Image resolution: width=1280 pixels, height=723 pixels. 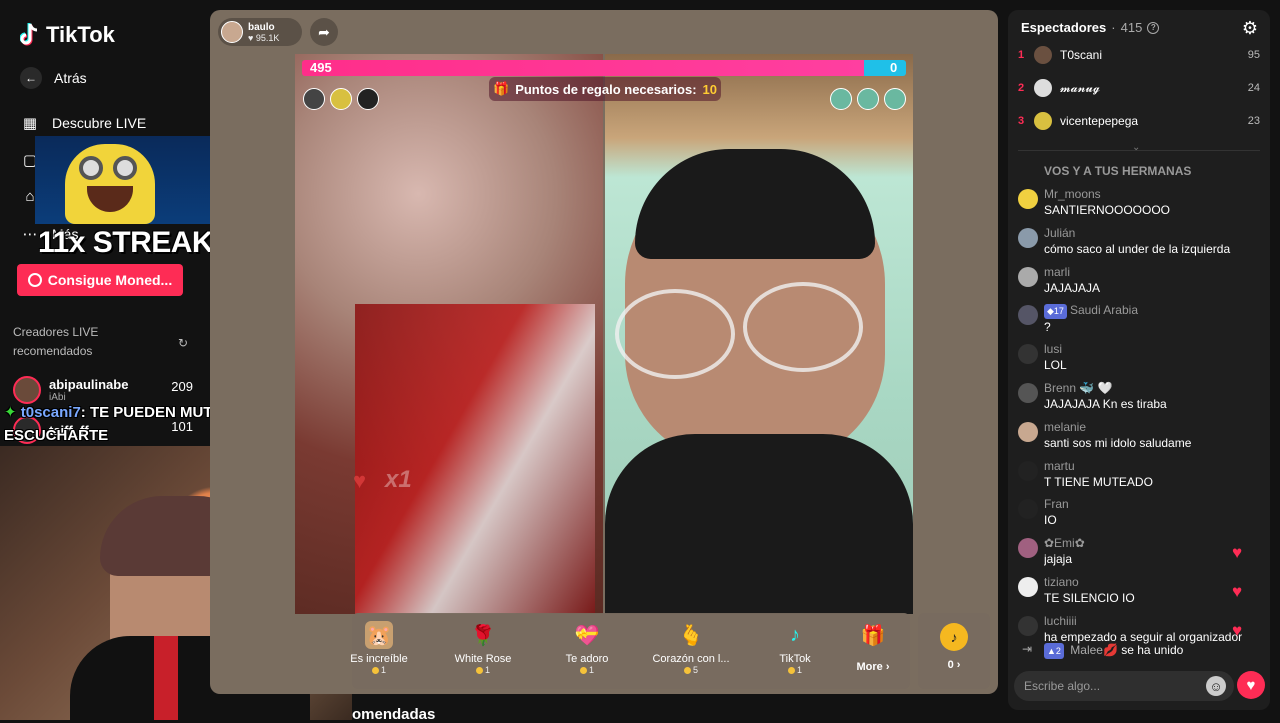 I want to click on chat-message: melanie santi sos mi idolo saludame, so click(x=1139, y=435).